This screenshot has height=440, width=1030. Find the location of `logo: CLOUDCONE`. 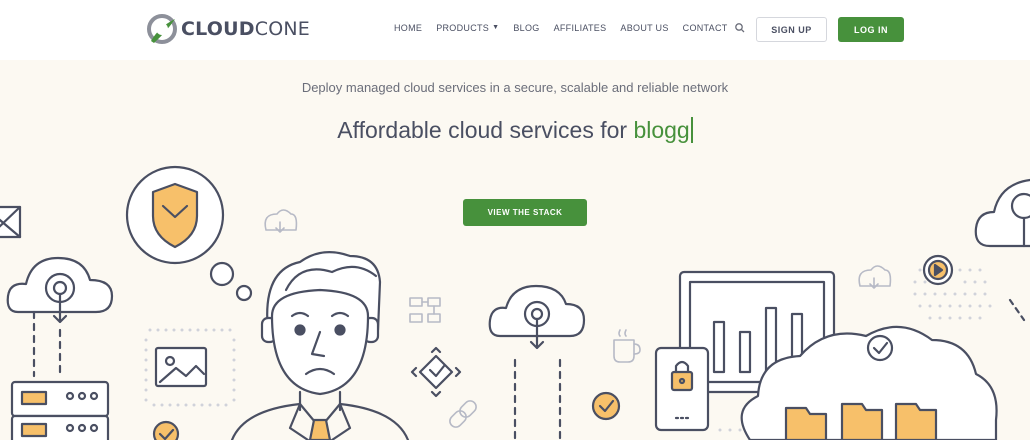

logo: CLOUDCONE is located at coordinates (227, 29).